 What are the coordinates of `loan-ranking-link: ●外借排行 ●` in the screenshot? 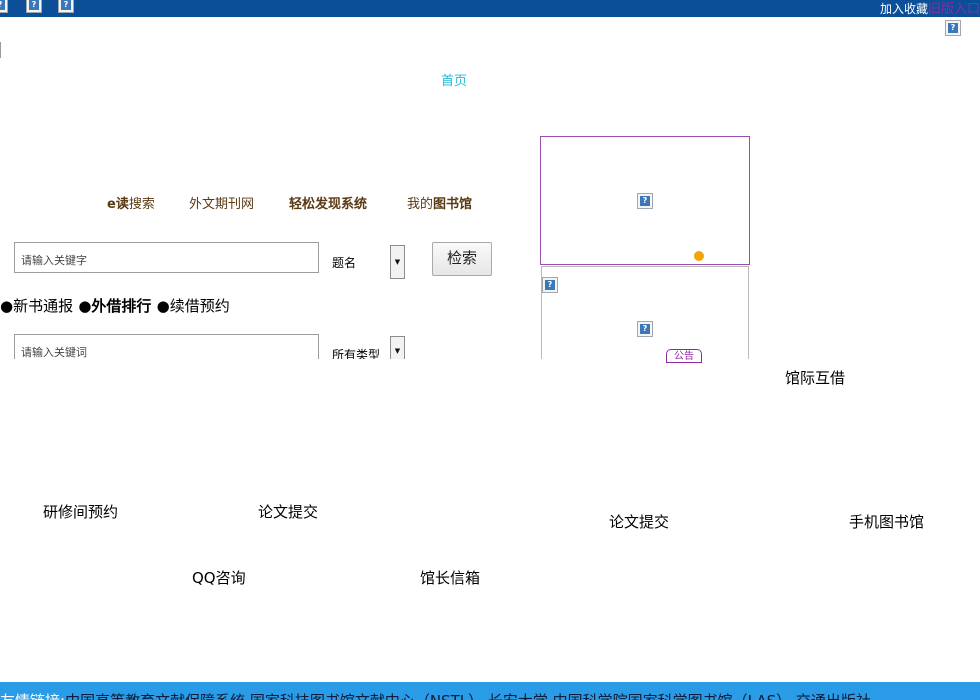 It's located at (121, 306).